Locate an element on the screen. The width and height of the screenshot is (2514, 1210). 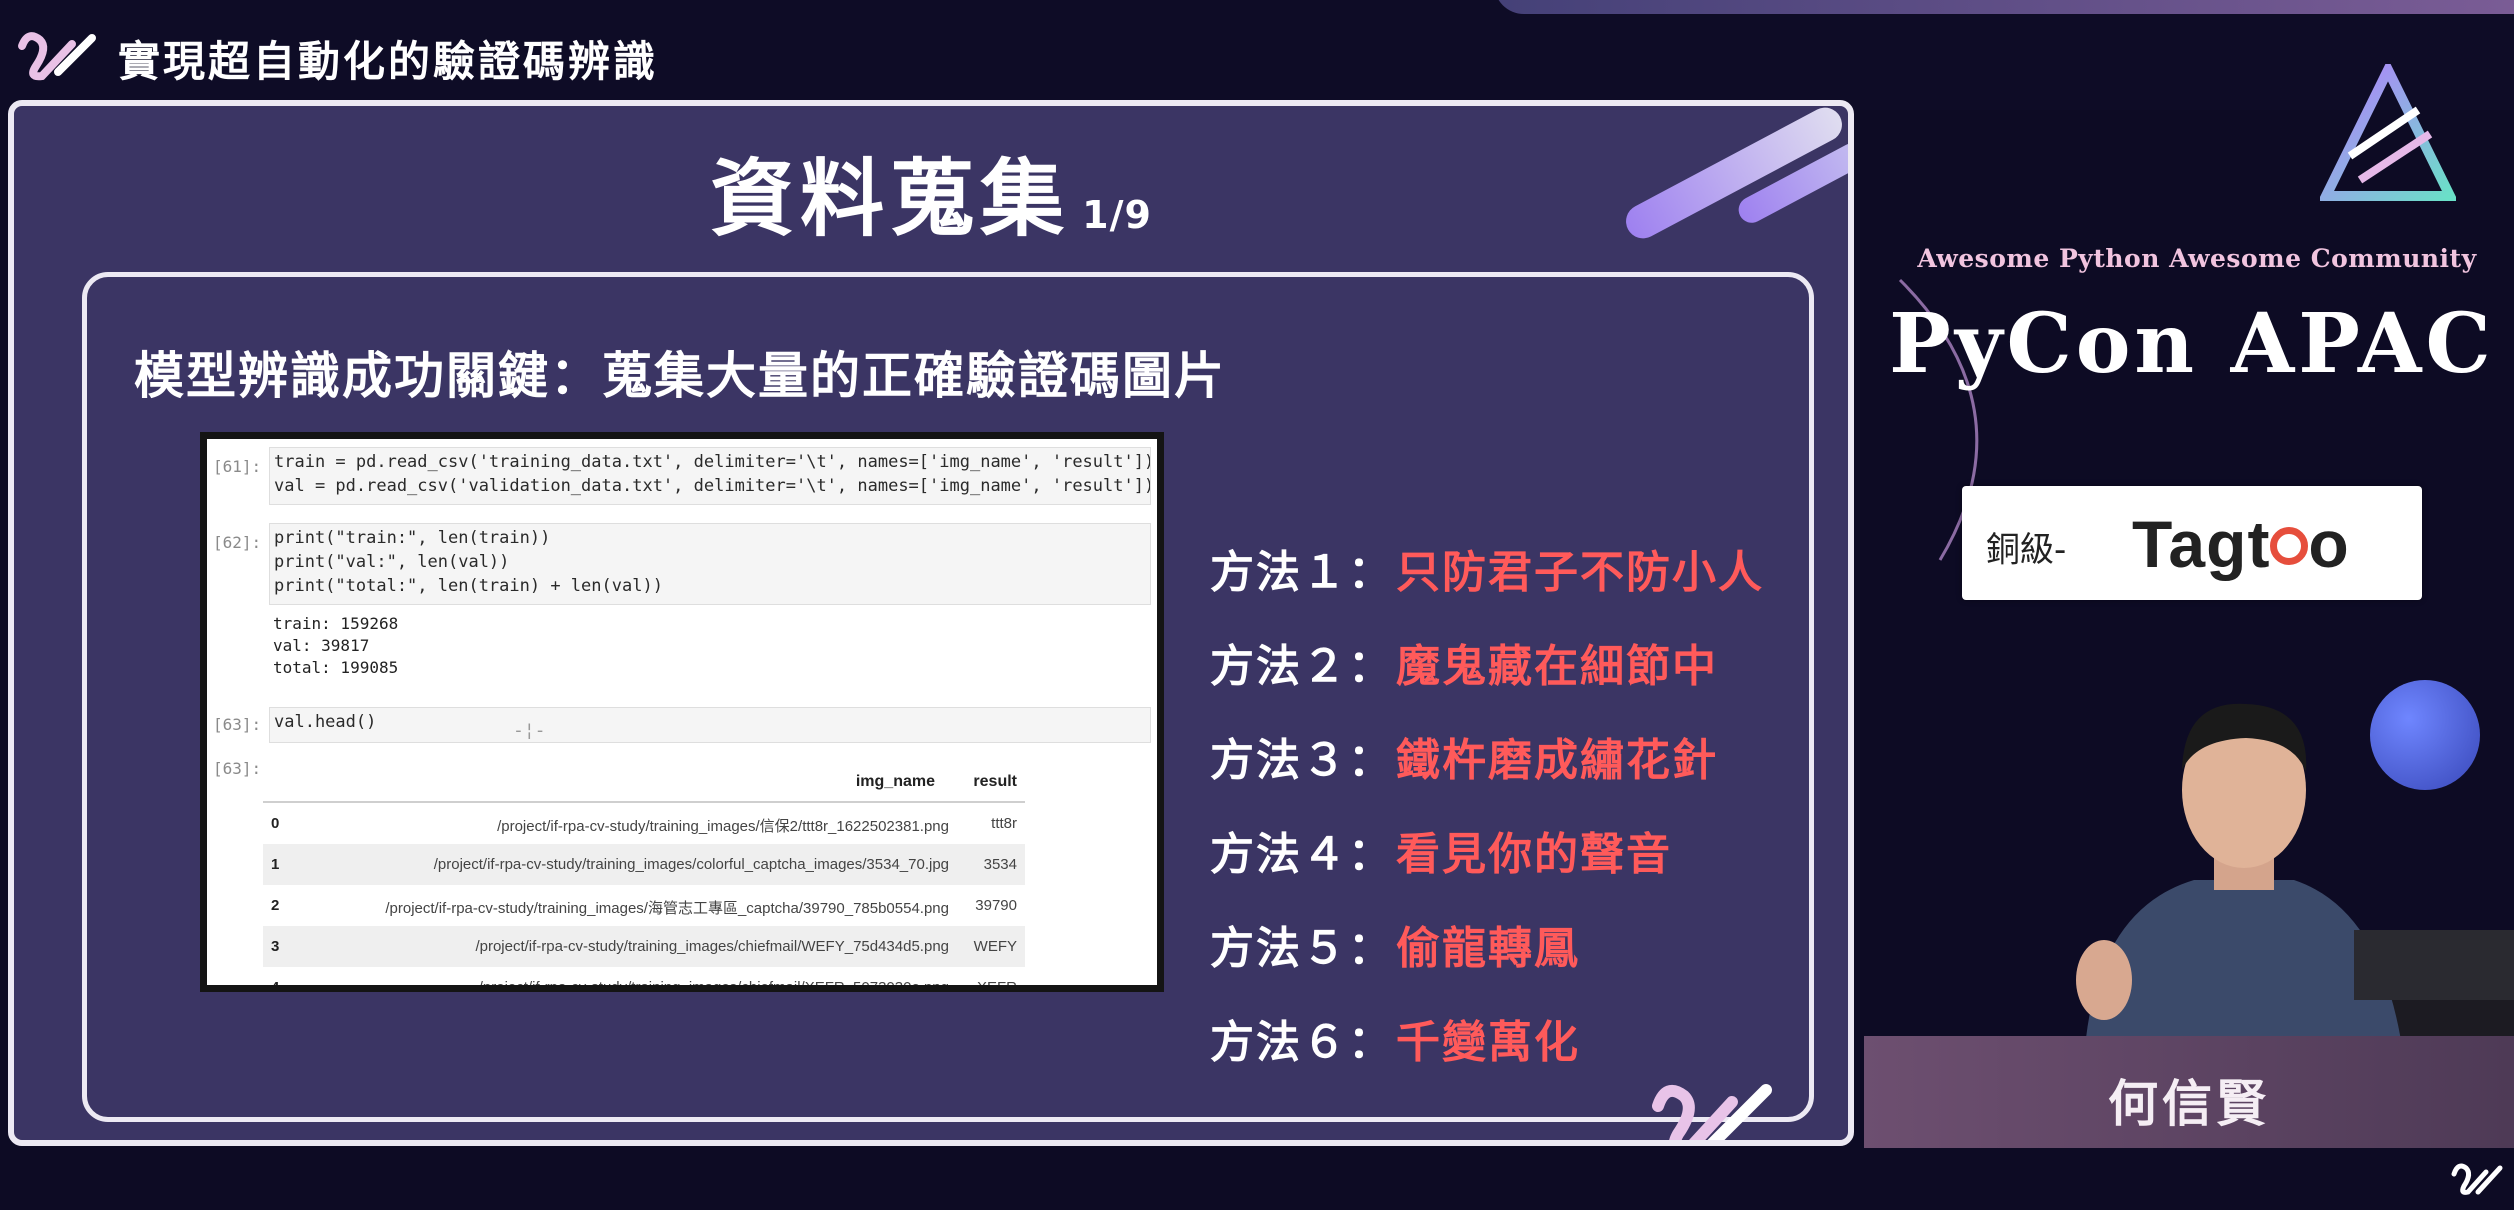
list-item: 方法３： 鐵杵磨成繡花針 is located at coordinates (1463, 756).